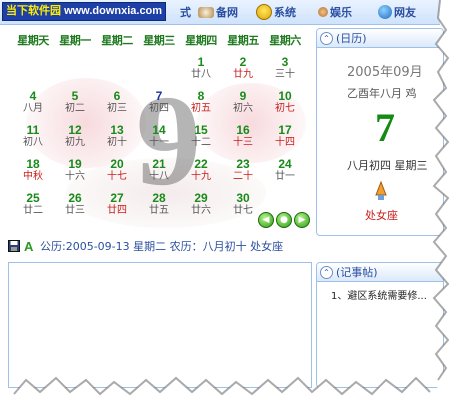 This screenshot has height=406, width=458. Describe the element at coordinates (159, 96) in the screenshot. I see `gregorian-day: 7` at that location.